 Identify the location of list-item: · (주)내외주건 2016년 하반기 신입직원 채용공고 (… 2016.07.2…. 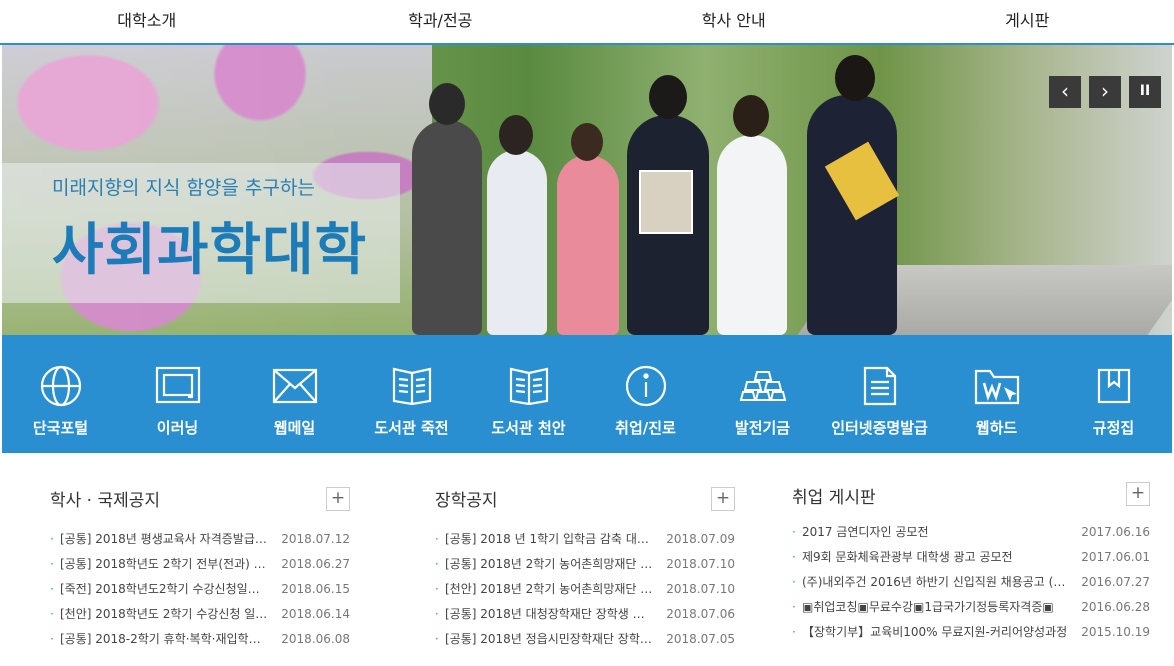
(971, 582).